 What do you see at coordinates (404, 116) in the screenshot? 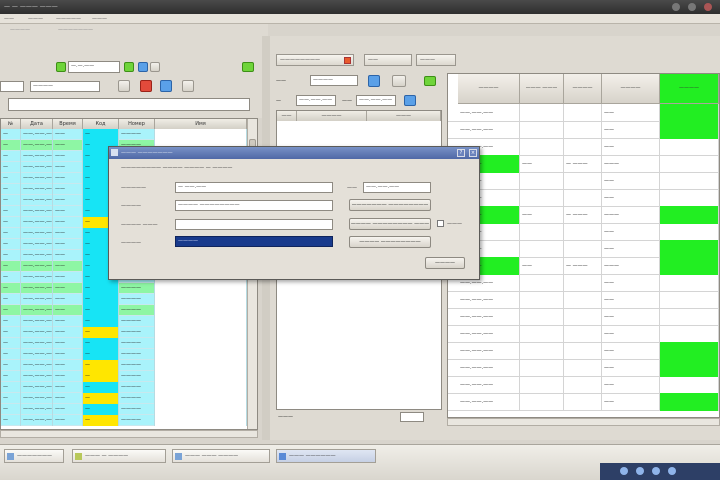
I see `column-header: ———` at bounding box center [404, 116].